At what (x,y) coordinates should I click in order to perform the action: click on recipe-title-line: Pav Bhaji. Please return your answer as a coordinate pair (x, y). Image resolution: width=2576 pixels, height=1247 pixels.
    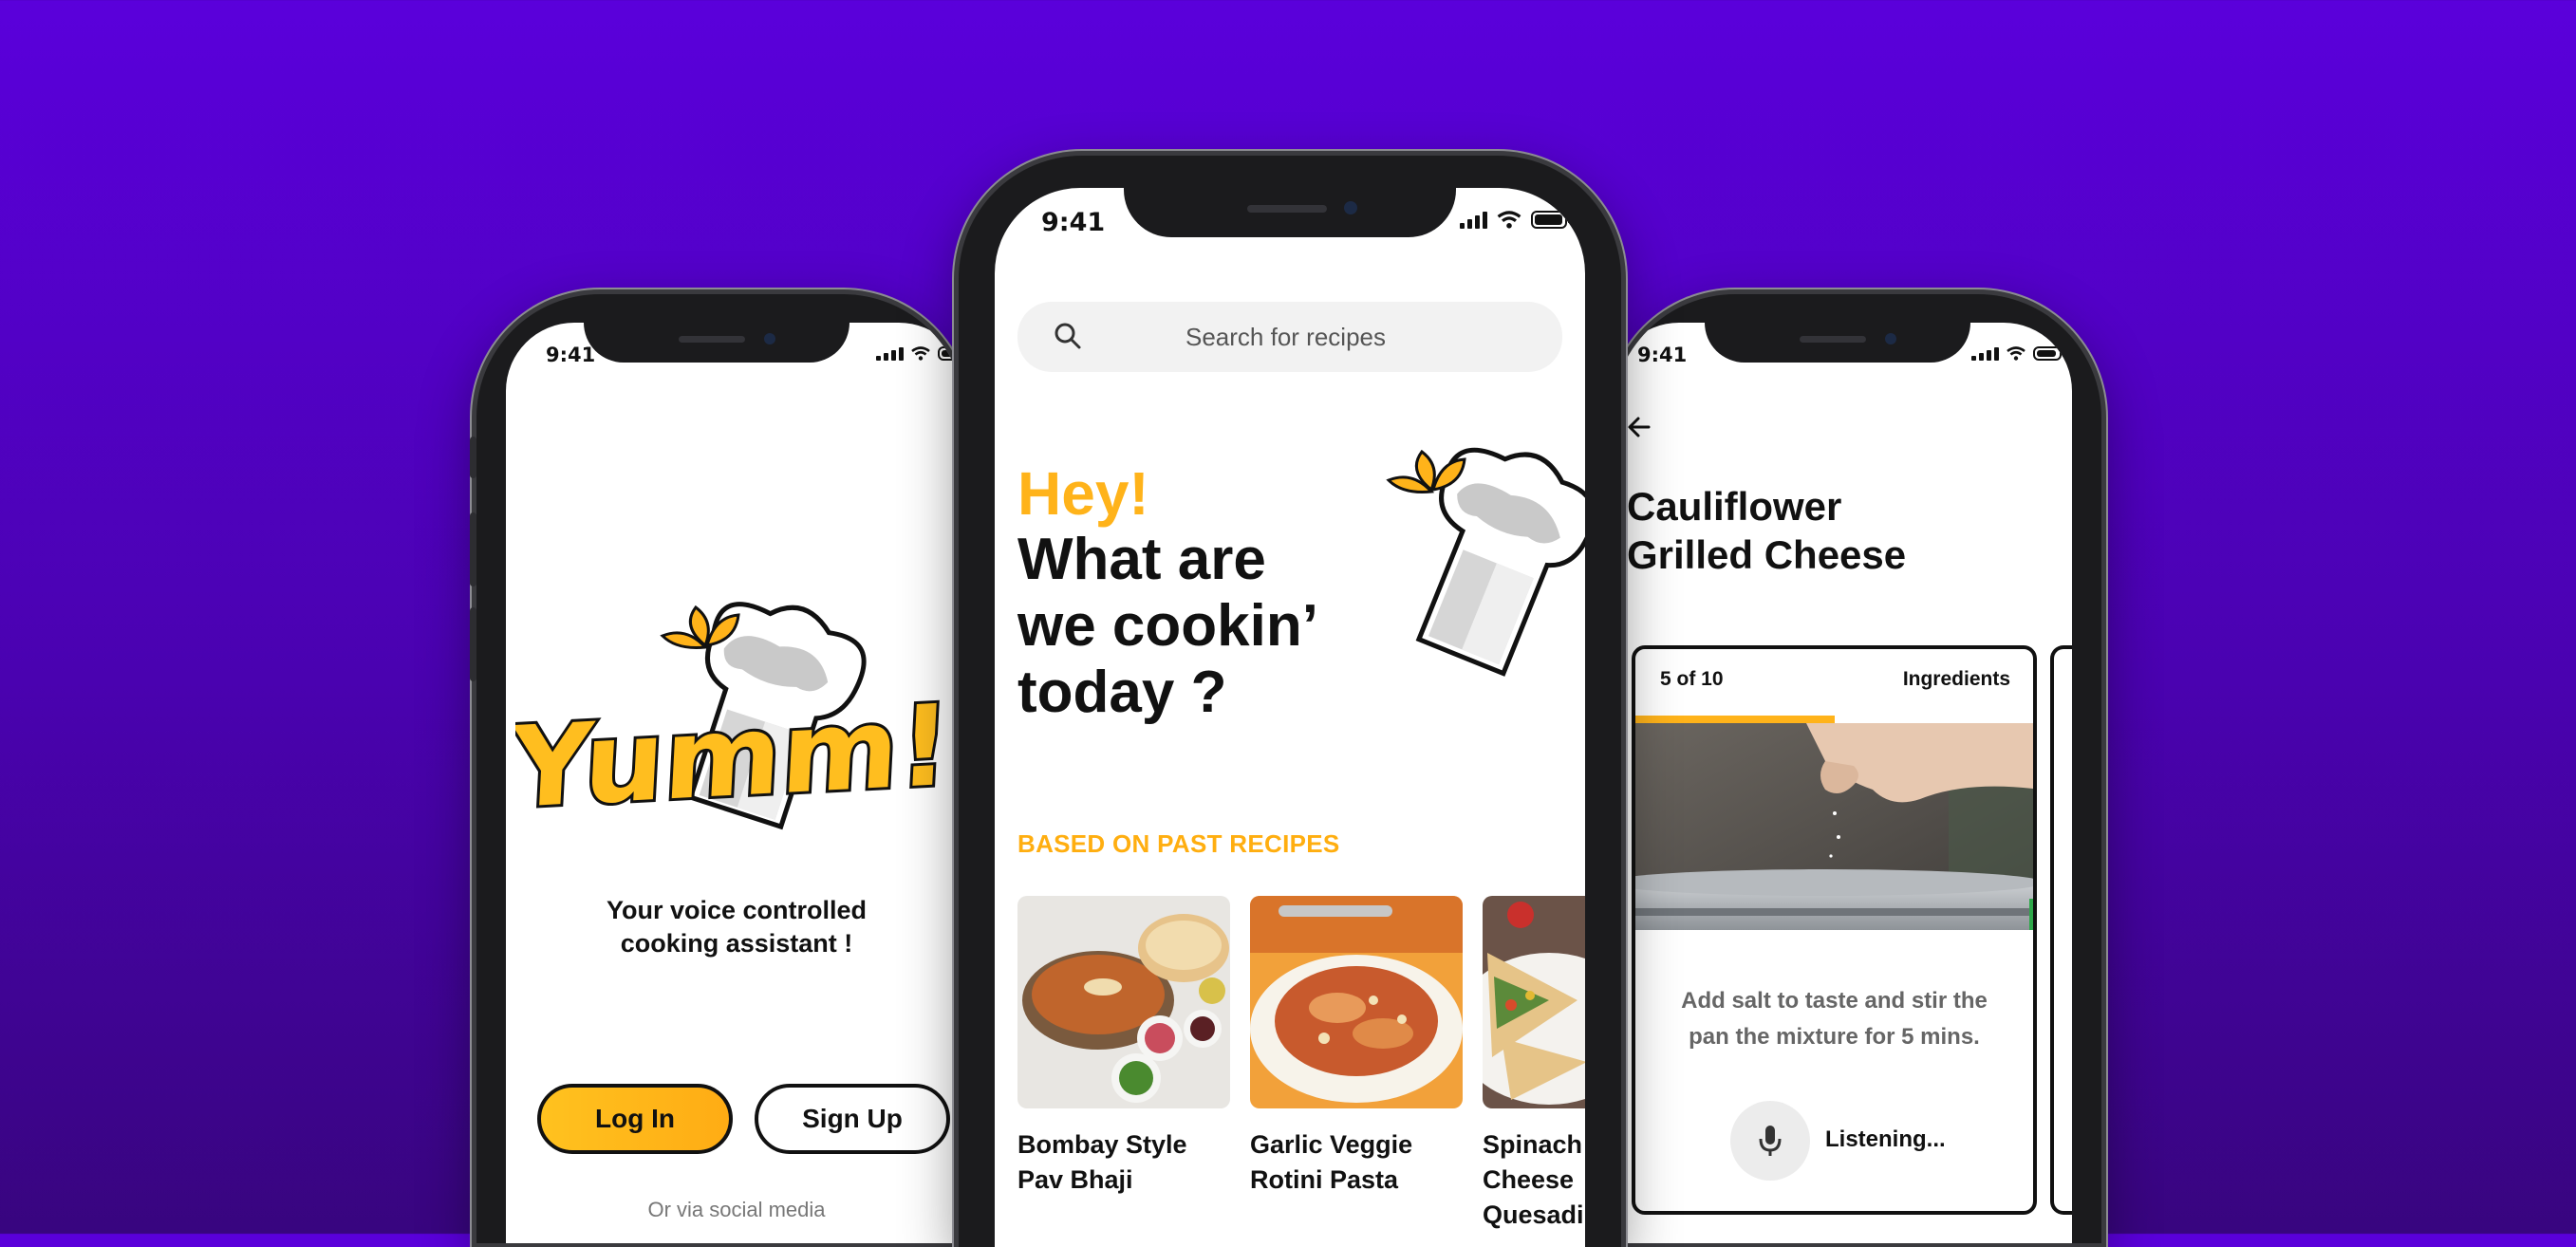
    Looking at the image, I should click on (1075, 1179).